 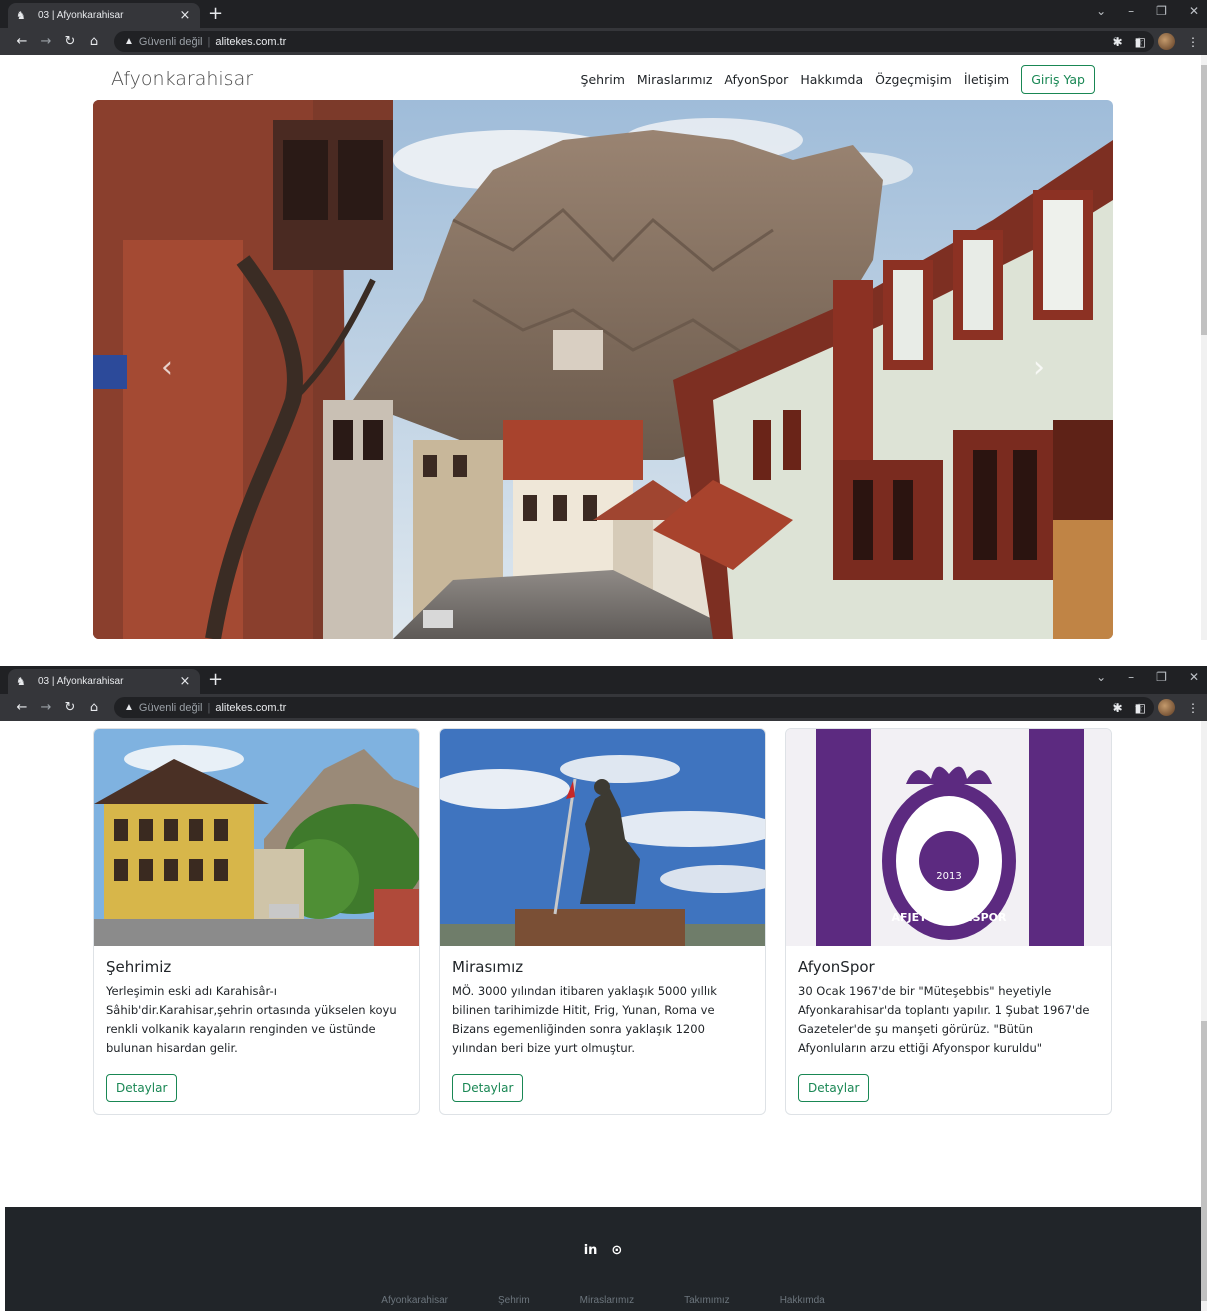 What do you see at coordinates (675, 79) in the screenshot?
I see `nav-item-miraslarimiz: Miraslarımız` at bounding box center [675, 79].